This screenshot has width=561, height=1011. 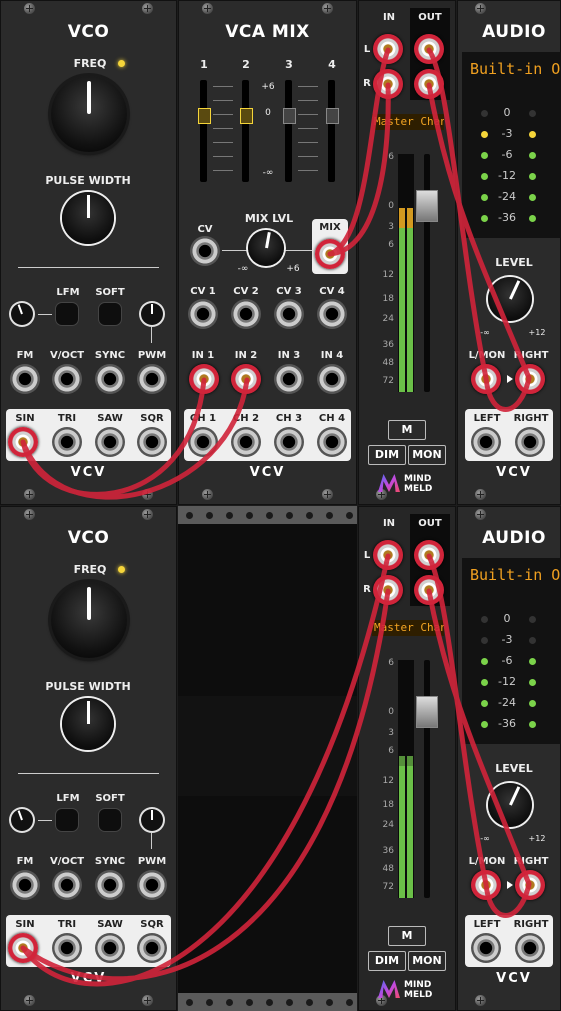 What do you see at coordinates (332, 379) in the screenshot?
I see `in4-input-jack` at bounding box center [332, 379].